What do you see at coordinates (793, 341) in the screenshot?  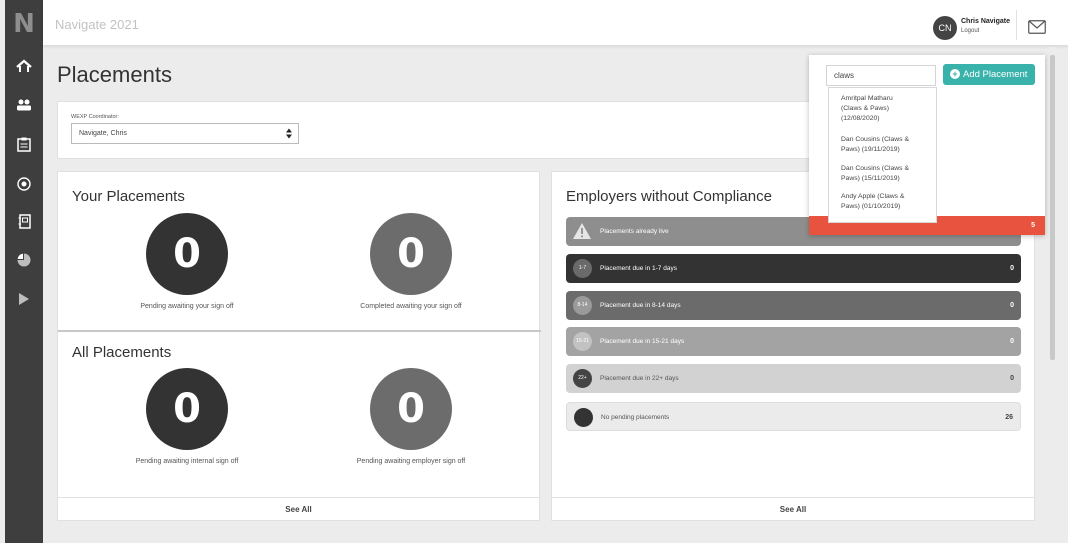 I see `compliance-row-15-21: 15-21 Placement due in 15-21 days 0` at bounding box center [793, 341].